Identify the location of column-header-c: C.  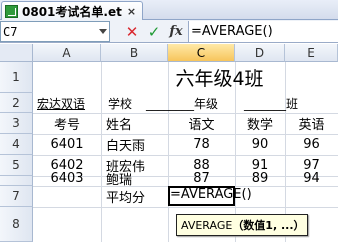
(201, 53).